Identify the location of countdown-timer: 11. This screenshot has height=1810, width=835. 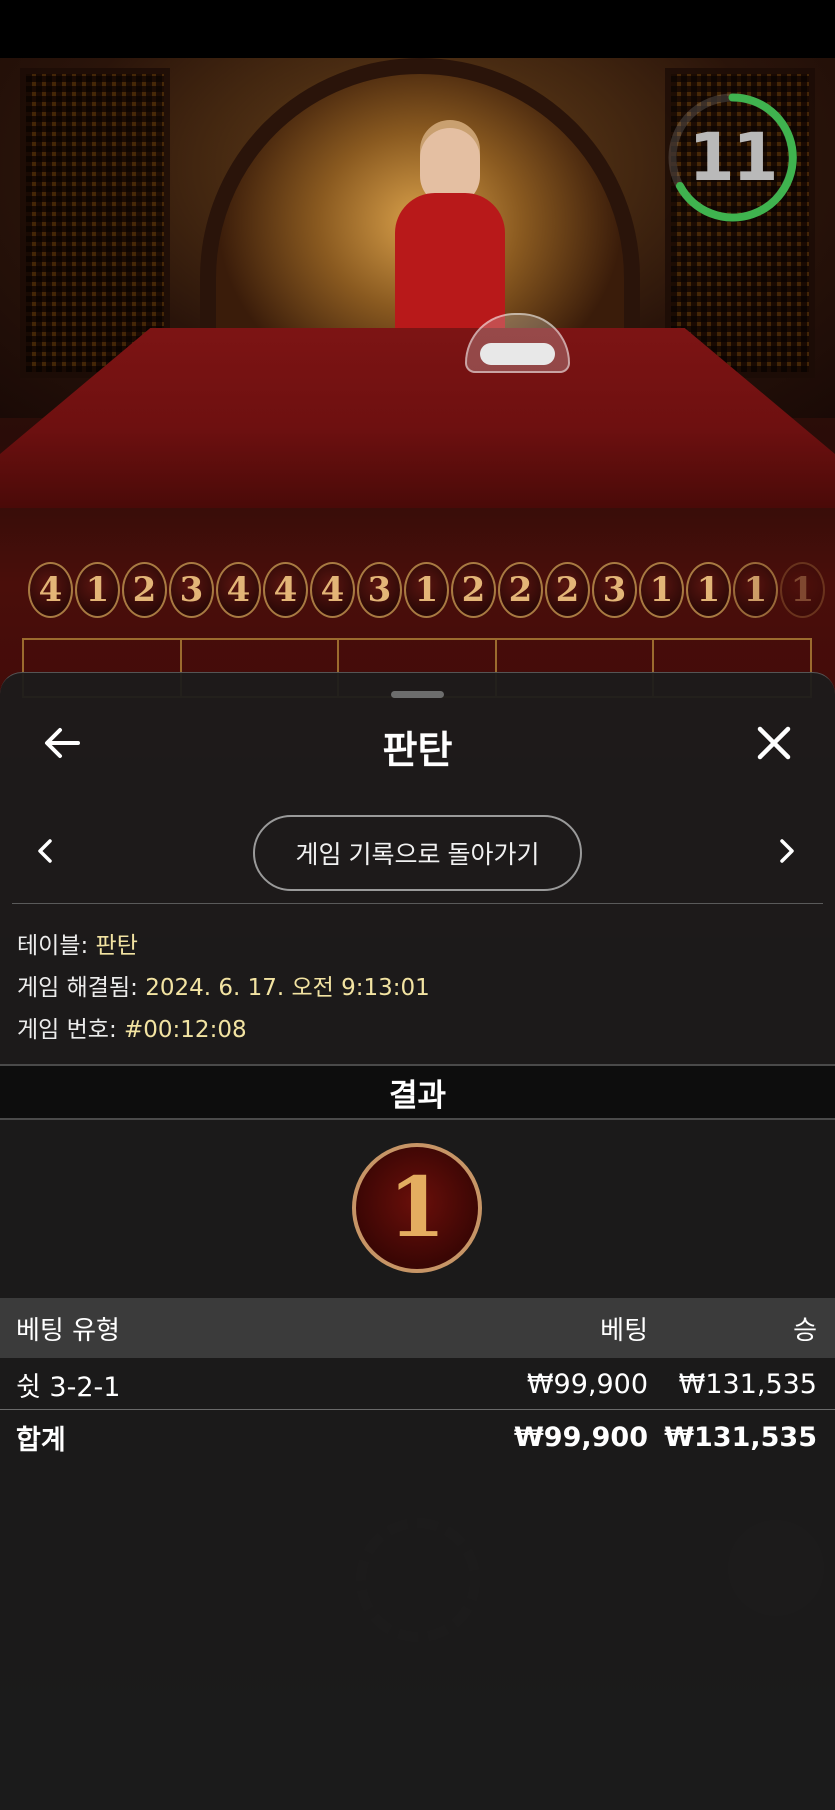
(732, 157).